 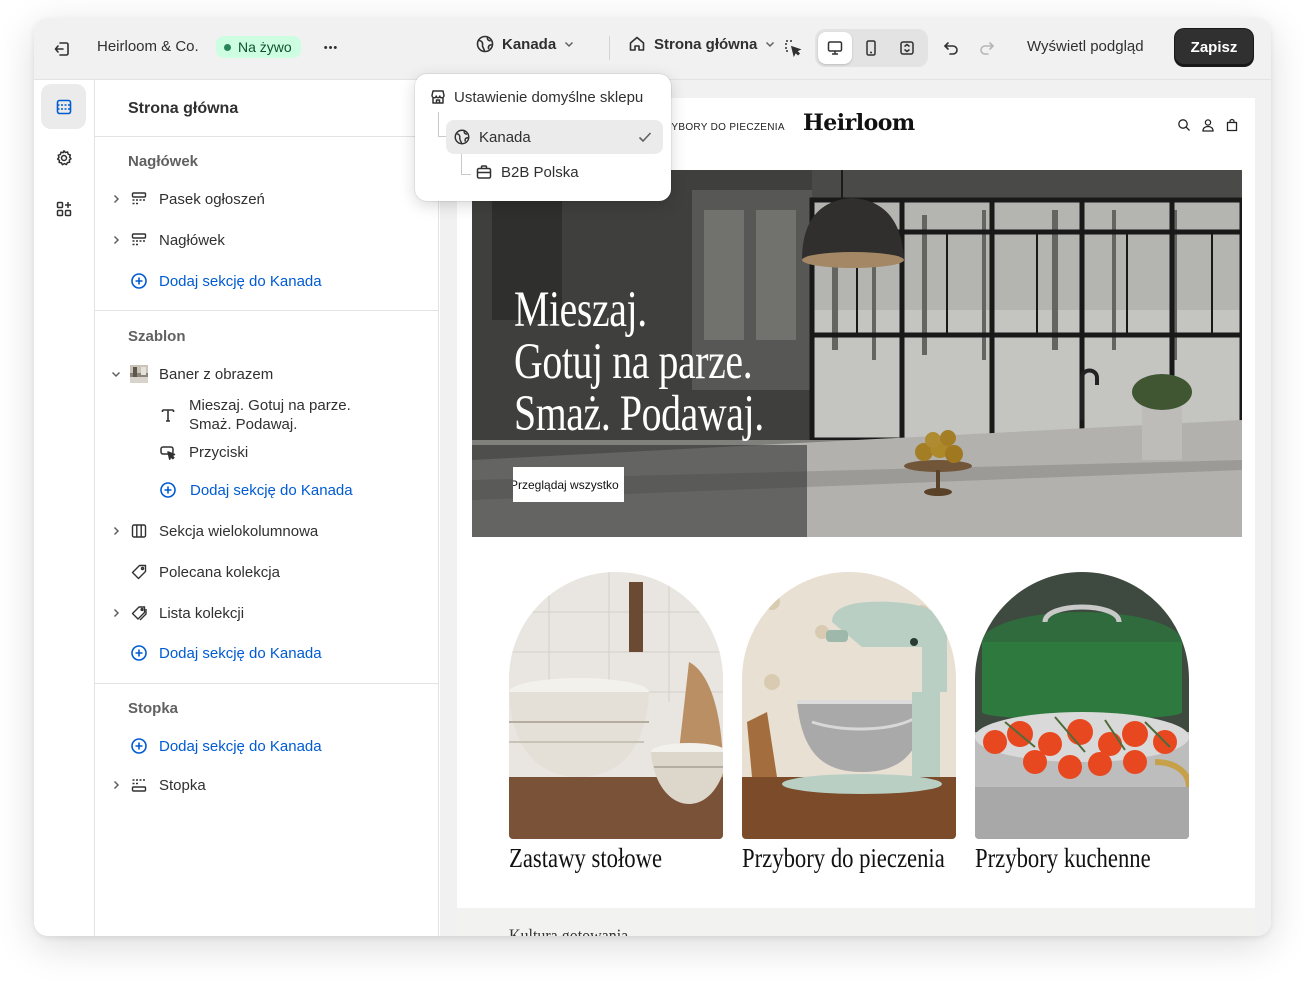 I want to click on storefront-logo: Heirloom, so click(x=859, y=123).